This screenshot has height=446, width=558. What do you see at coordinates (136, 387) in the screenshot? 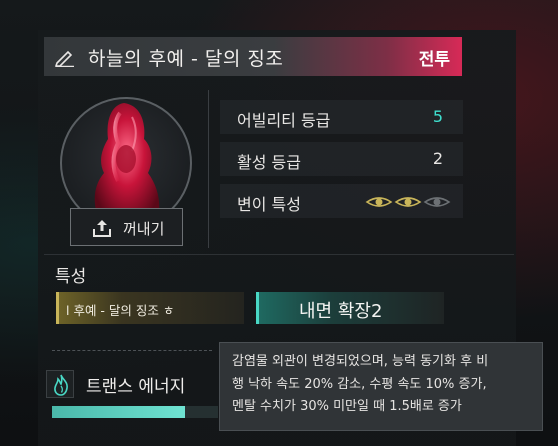
I see `energy-label: 트랜스 에너지` at bounding box center [136, 387].